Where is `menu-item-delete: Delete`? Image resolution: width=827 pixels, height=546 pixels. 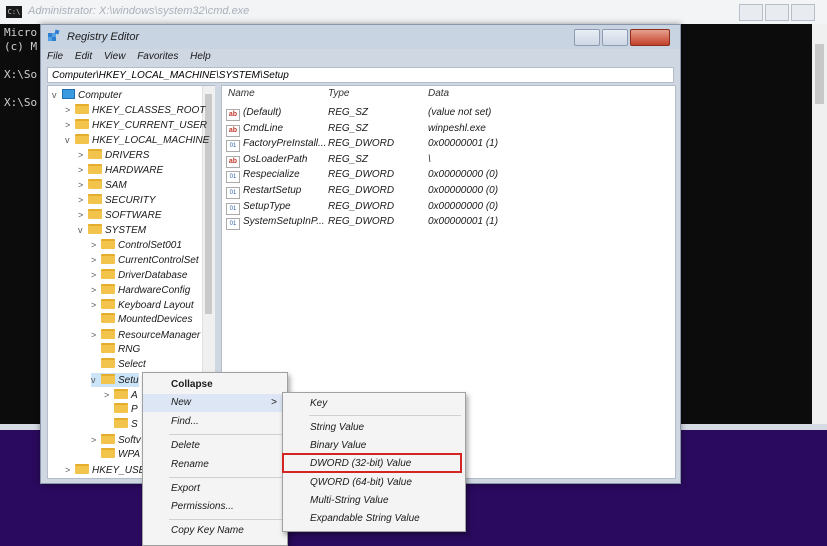 menu-item-delete: Delete is located at coordinates (215, 446).